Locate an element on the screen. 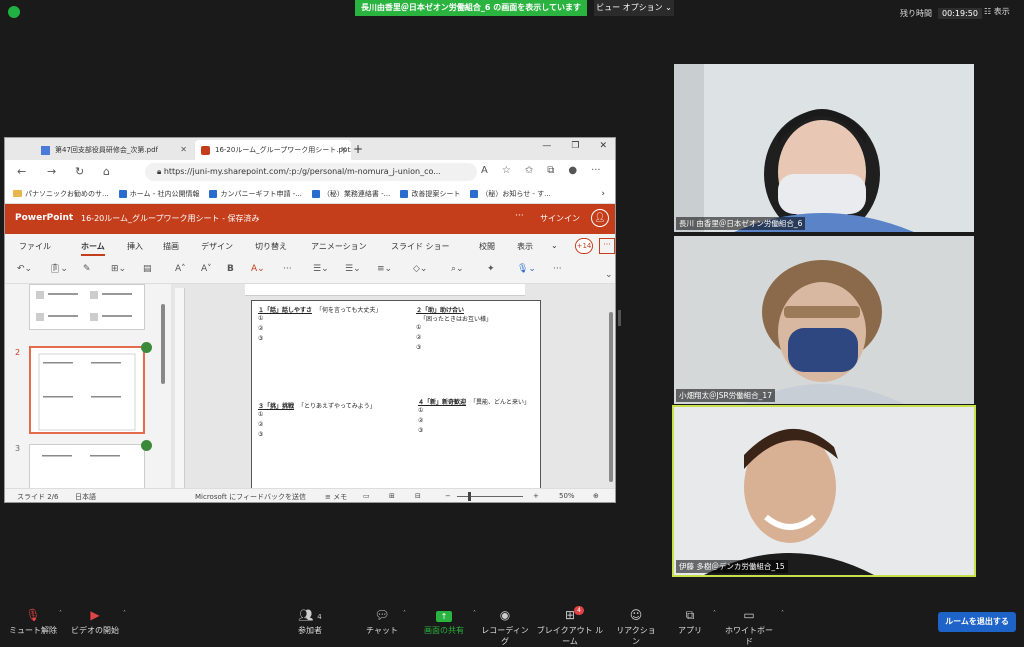  collaborators-badge: +14 is located at coordinates (584, 246).